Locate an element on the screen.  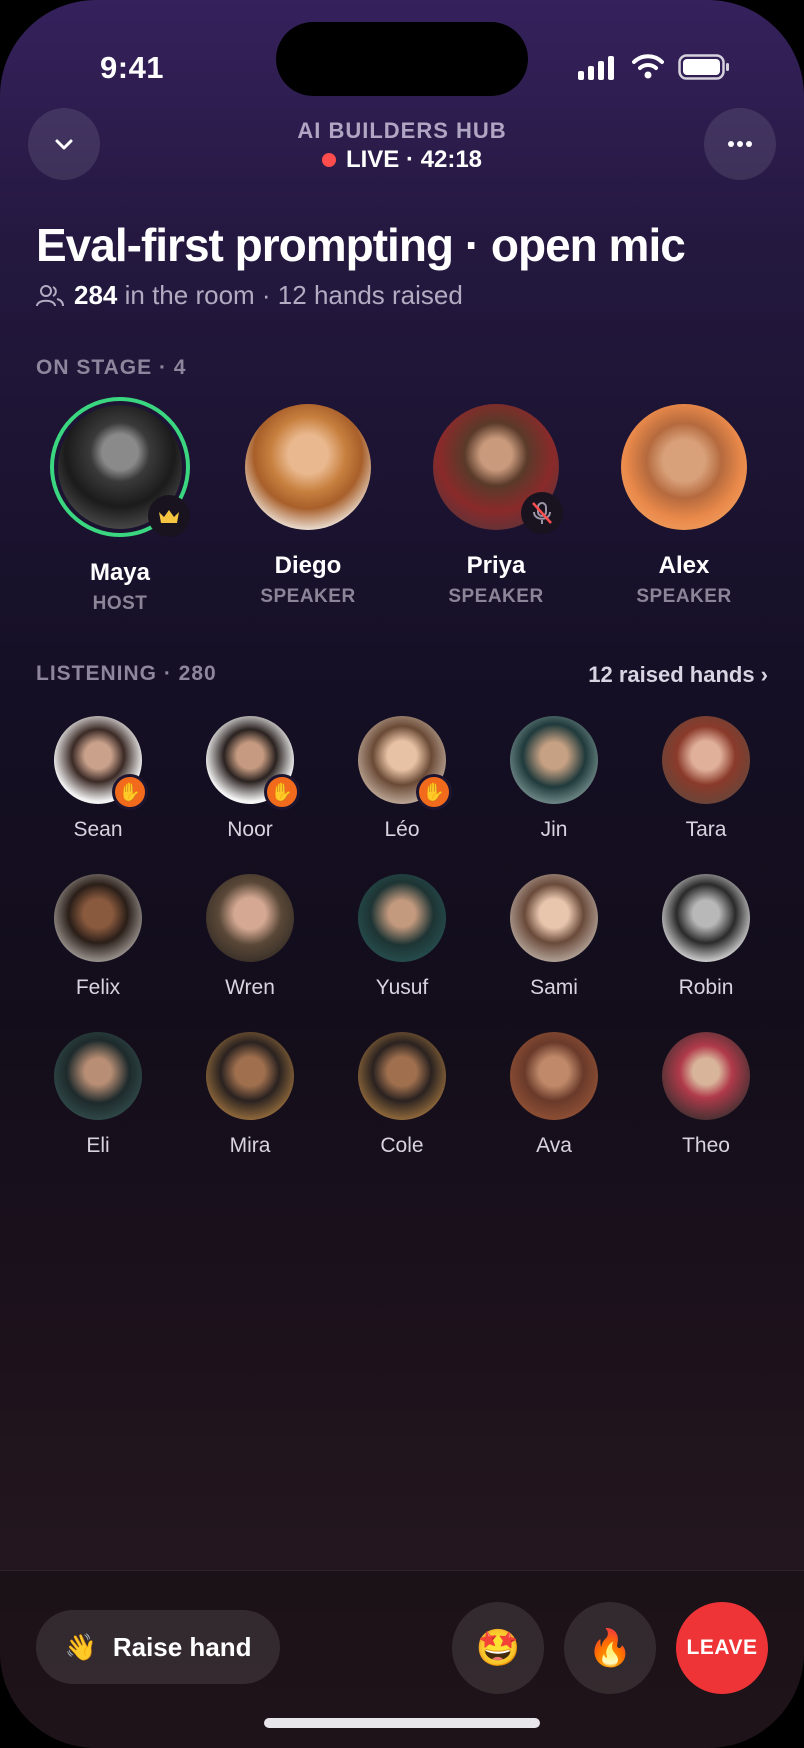
listener-yusuf: Yusuf is located at coordinates (402, 937).